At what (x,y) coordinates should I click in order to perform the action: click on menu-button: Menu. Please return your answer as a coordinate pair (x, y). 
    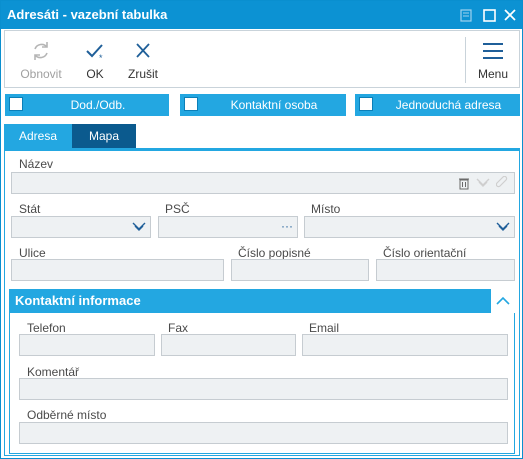
    Looking at the image, I should click on (493, 59).